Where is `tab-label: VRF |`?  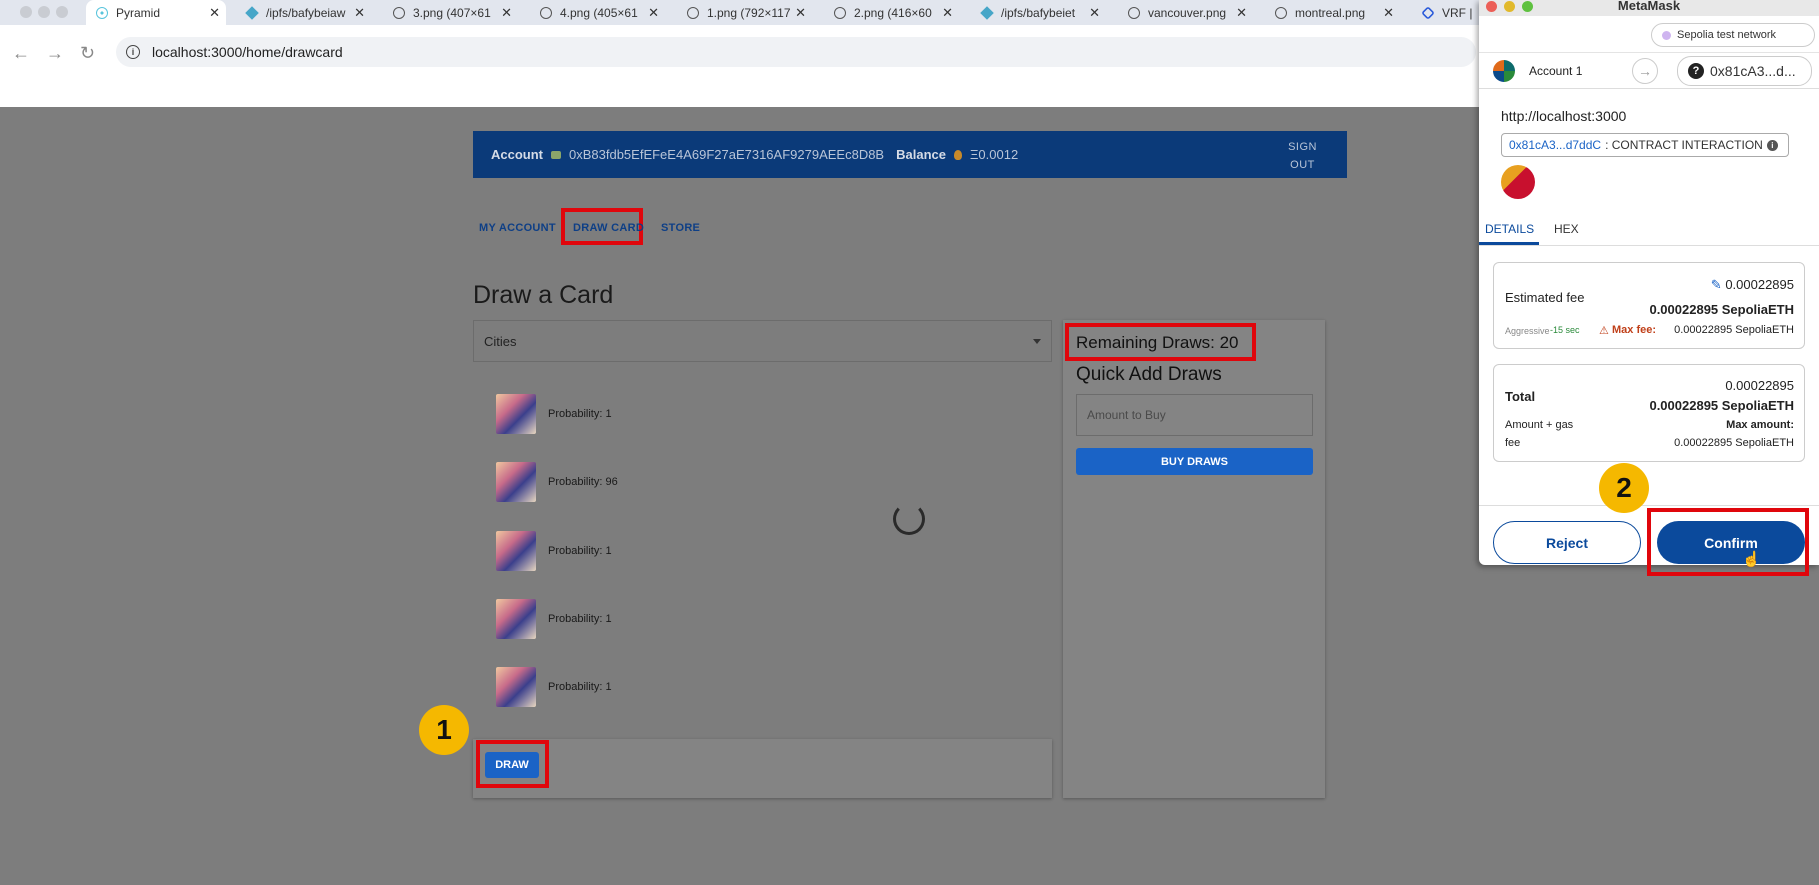 tab-label: VRF | is located at coordinates (1457, 12).